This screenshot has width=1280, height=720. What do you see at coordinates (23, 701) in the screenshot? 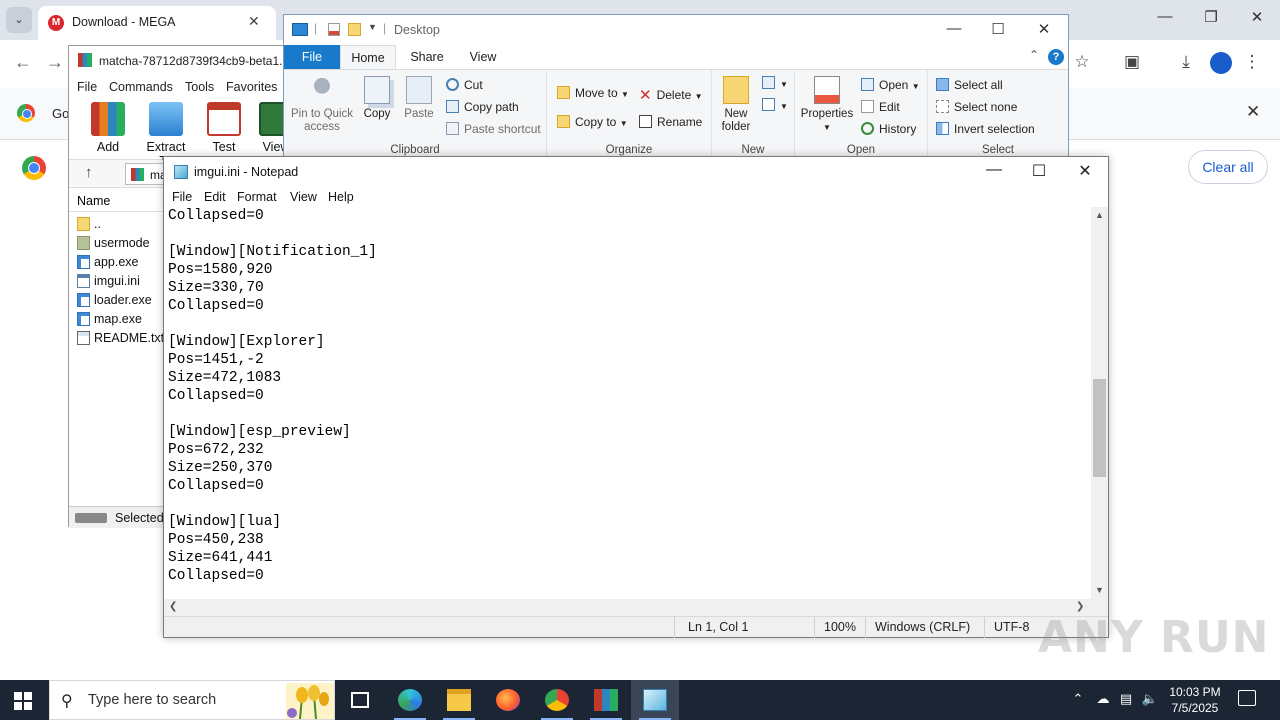
I see `windows-start-icon` at bounding box center [23, 701].